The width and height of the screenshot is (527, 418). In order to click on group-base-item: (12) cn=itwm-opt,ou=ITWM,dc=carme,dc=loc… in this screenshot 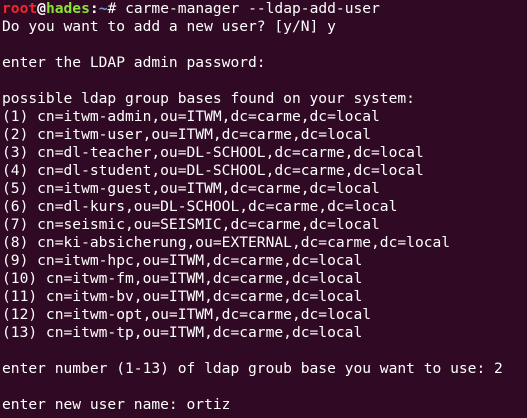, I will do `click(187, 314)`.